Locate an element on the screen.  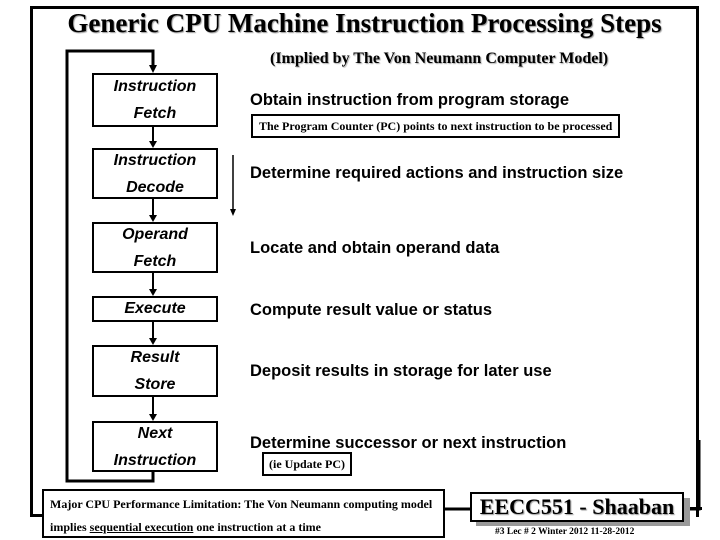
step-label: Execute is located at coordinates (155, 308).